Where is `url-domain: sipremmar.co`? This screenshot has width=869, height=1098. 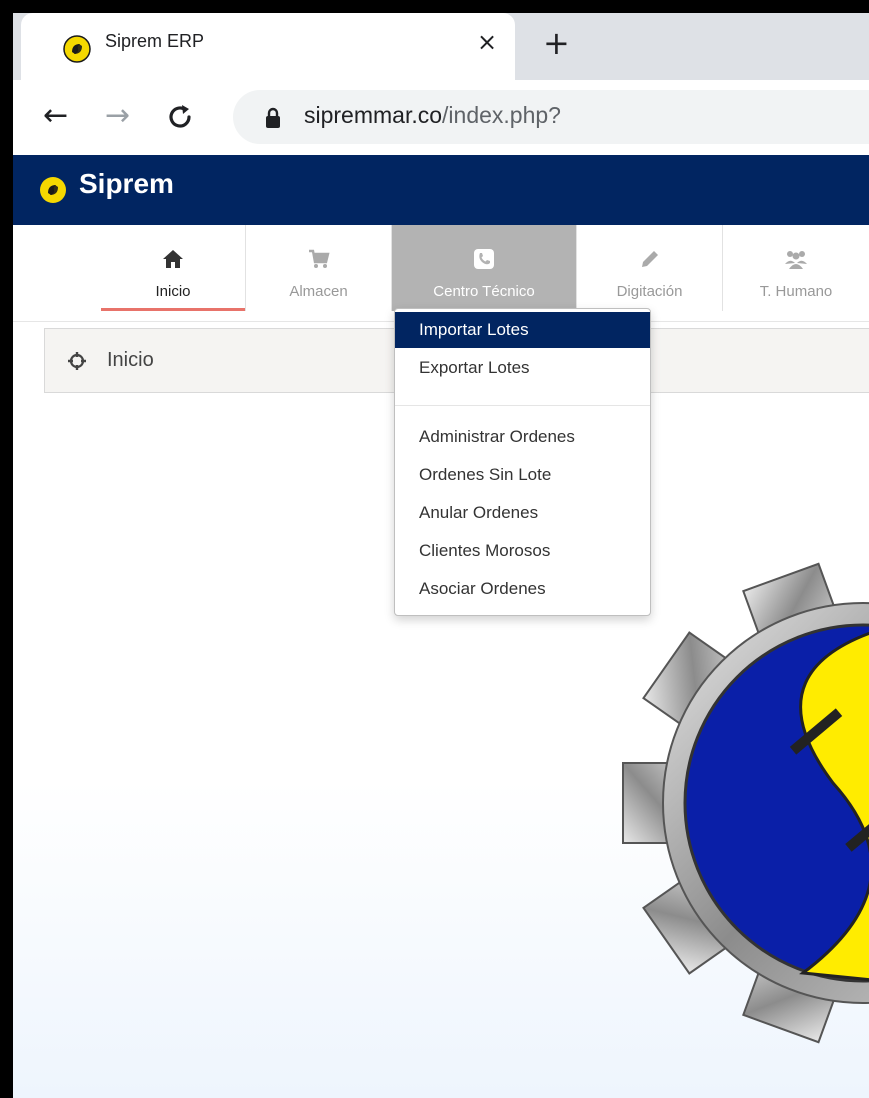 url-domain: sipremmar.co is located at coordinates (373, 115).